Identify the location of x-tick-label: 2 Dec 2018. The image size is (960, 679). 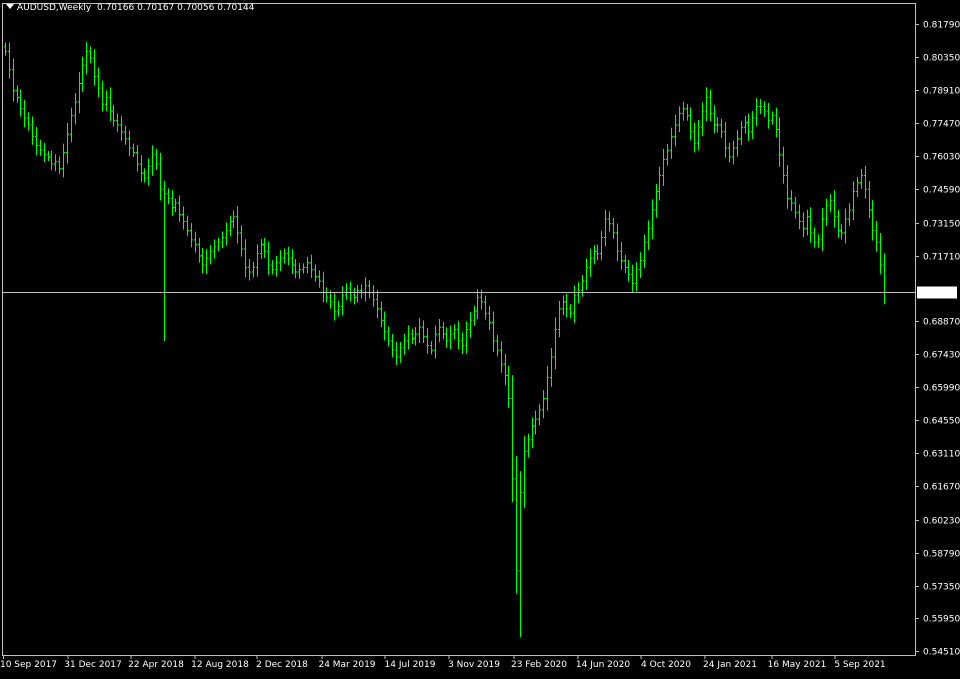
(282, 665).